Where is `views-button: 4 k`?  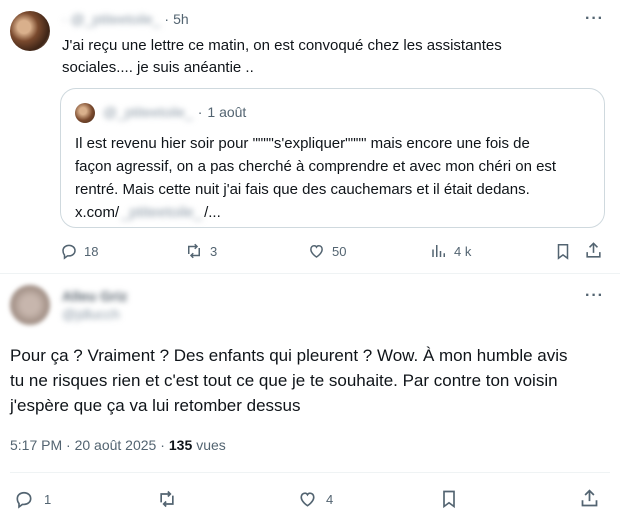
views-button: 4 k is located at coordinates (450, 251).